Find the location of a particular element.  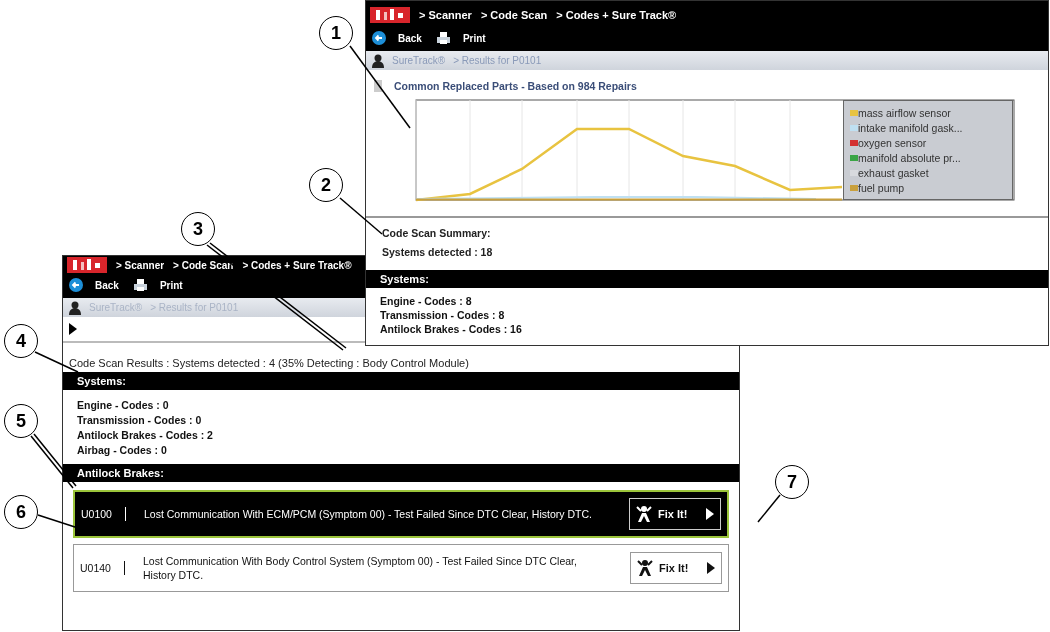

legend-label: mass airflow sensor is located at coordinates (904, 112).